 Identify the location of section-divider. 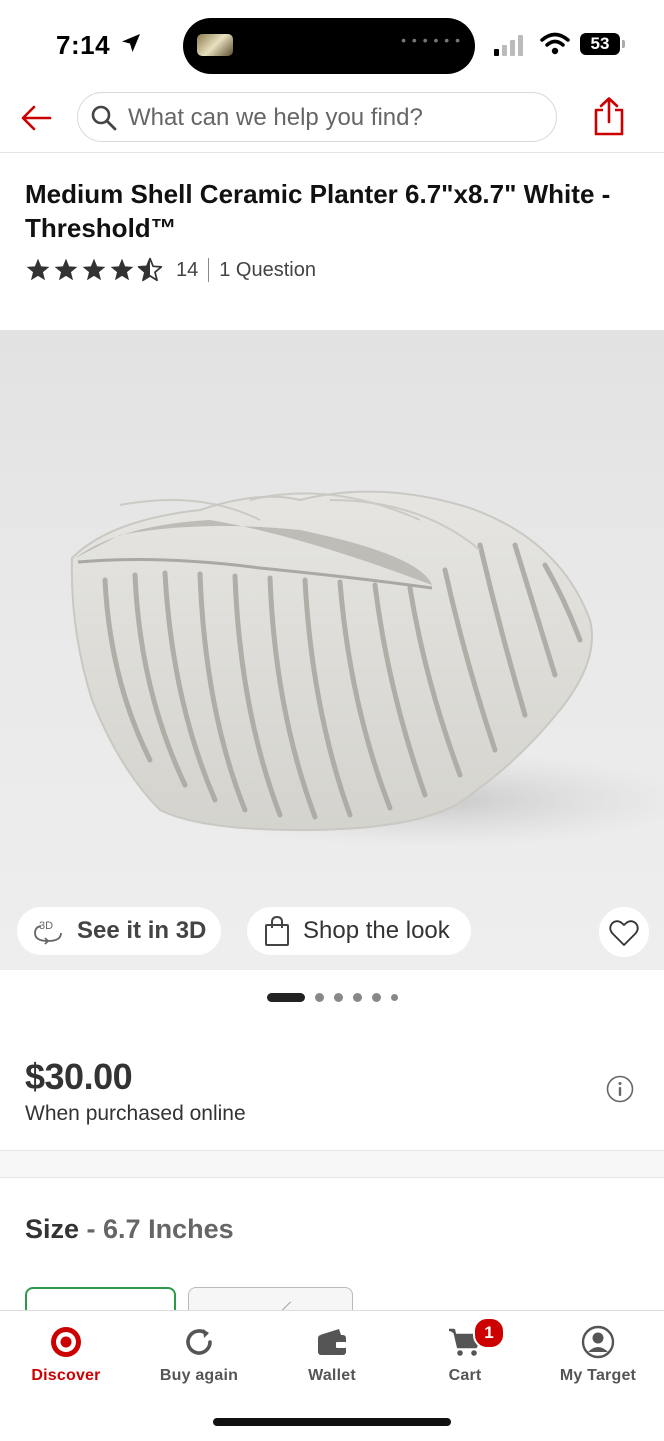
(332, 1164).